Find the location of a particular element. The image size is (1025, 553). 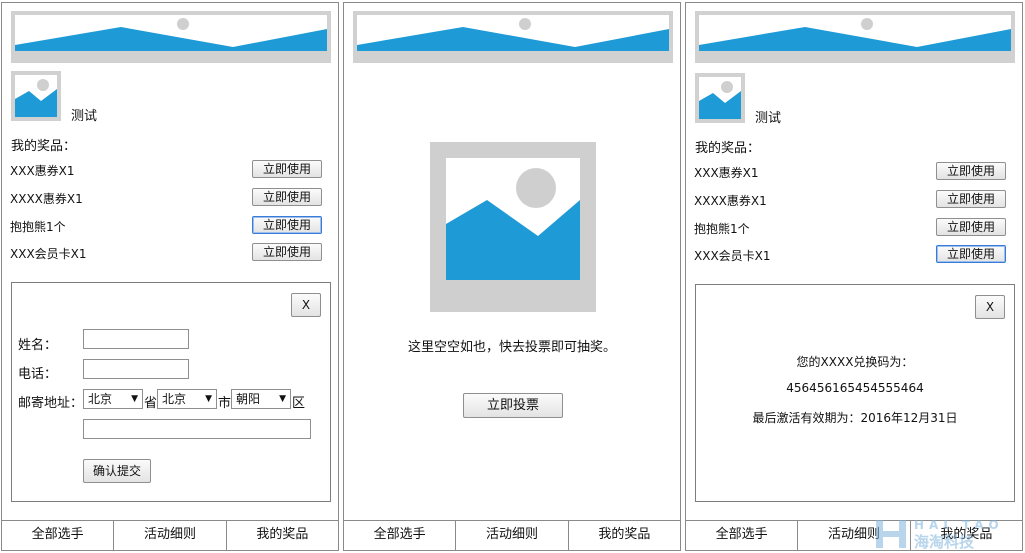

address-label: 邮寄地址： is located at coordinates (51, 403).